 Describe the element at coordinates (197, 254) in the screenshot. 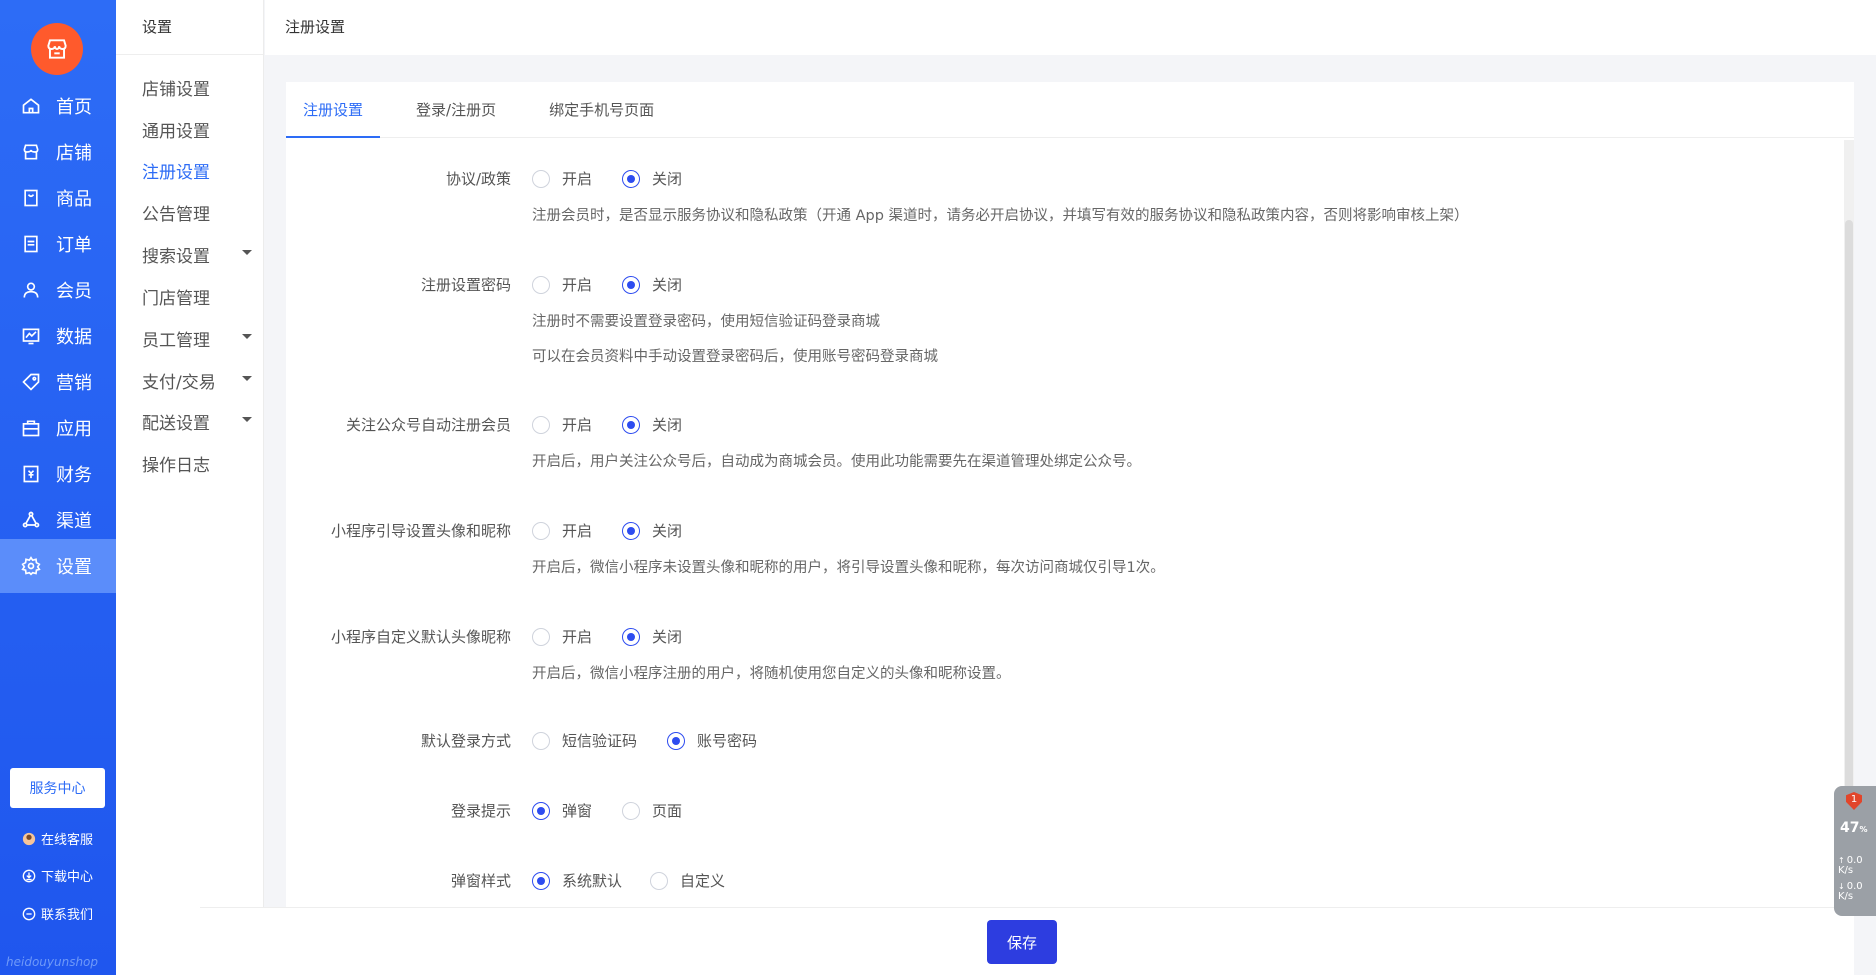

I see `submenu-item-search-settings: 搜索设置` at that location.